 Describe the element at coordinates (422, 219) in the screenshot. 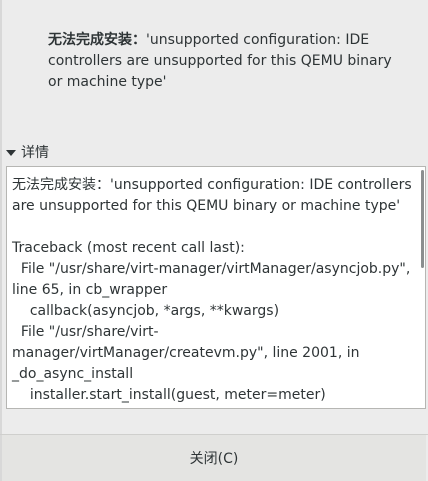

I see `details-scrollbar` at that location.